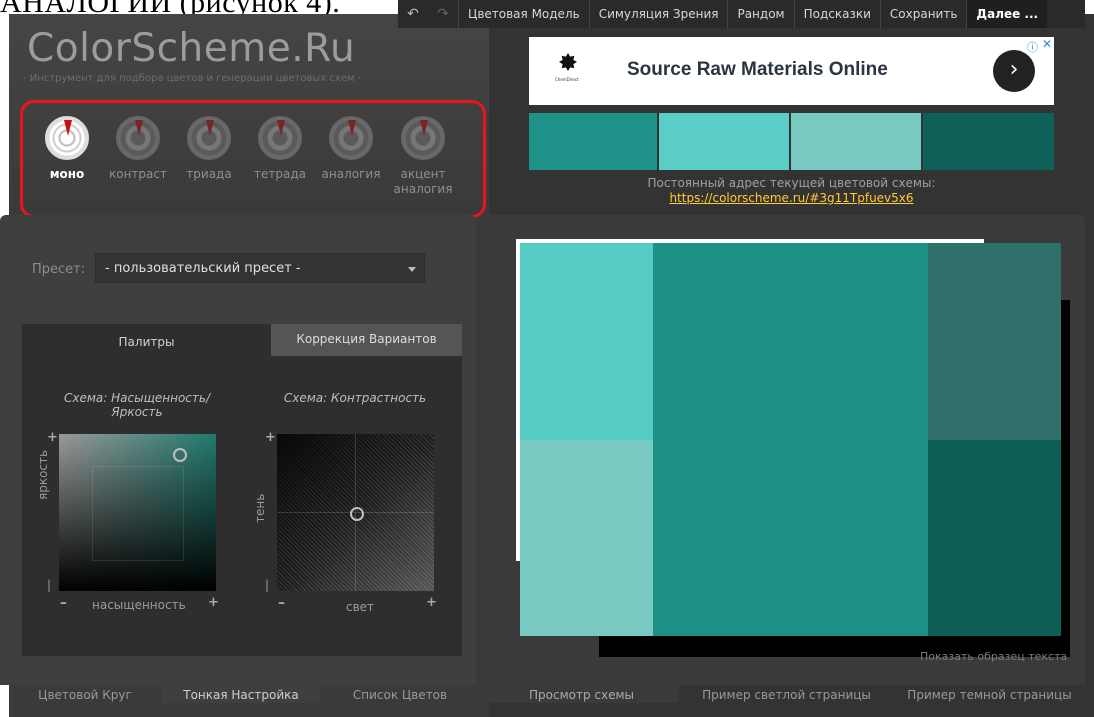 The width and height of the screenshot is (1094, 717). I want to click on scheme-label: акцент аналогия, so click(423, 181).